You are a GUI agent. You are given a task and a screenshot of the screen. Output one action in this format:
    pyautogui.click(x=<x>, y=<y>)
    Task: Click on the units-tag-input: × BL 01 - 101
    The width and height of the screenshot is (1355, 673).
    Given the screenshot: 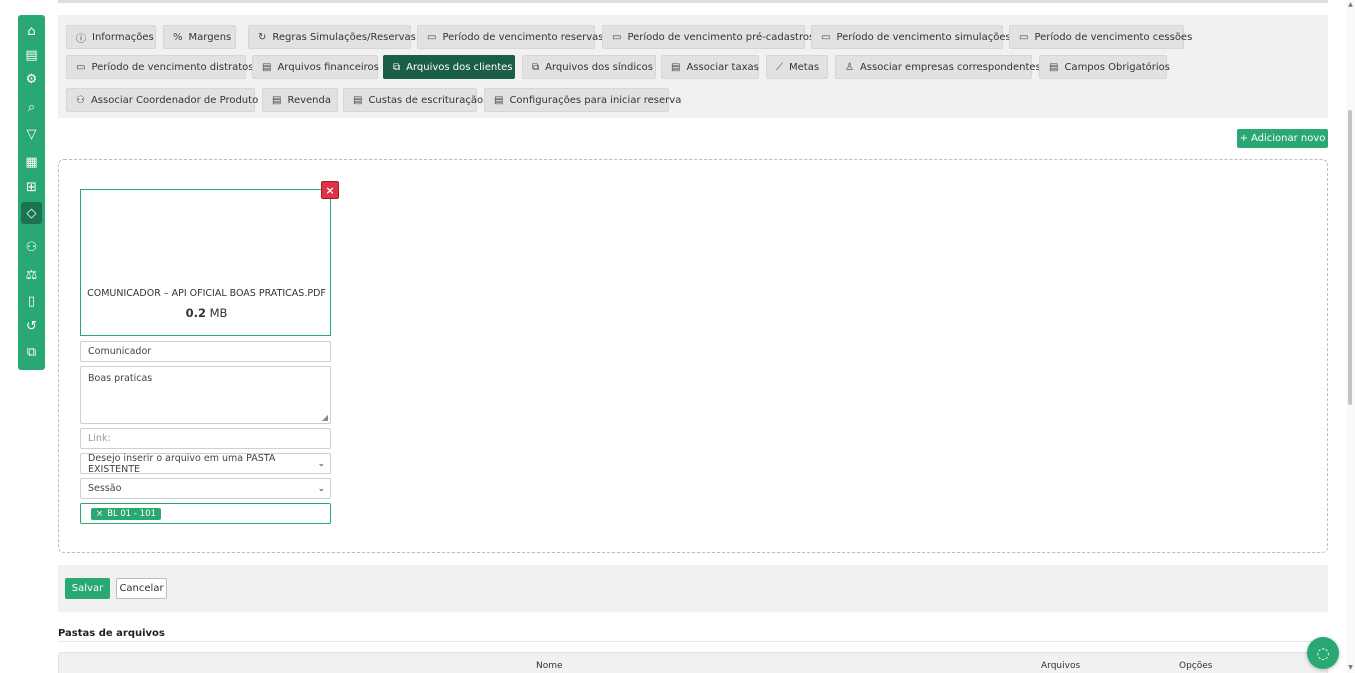 What is the action you would take?
    pyautogui.click(x=205, y=513)
    